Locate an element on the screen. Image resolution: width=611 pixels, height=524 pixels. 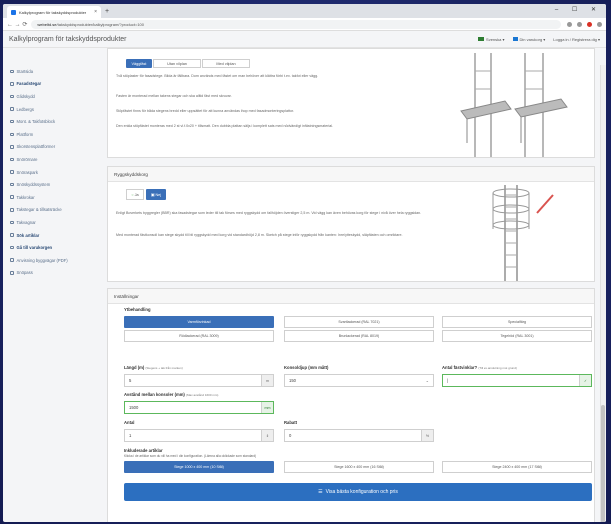
cage-no-button: ▣ Nej is located at coordinates (156, 194).